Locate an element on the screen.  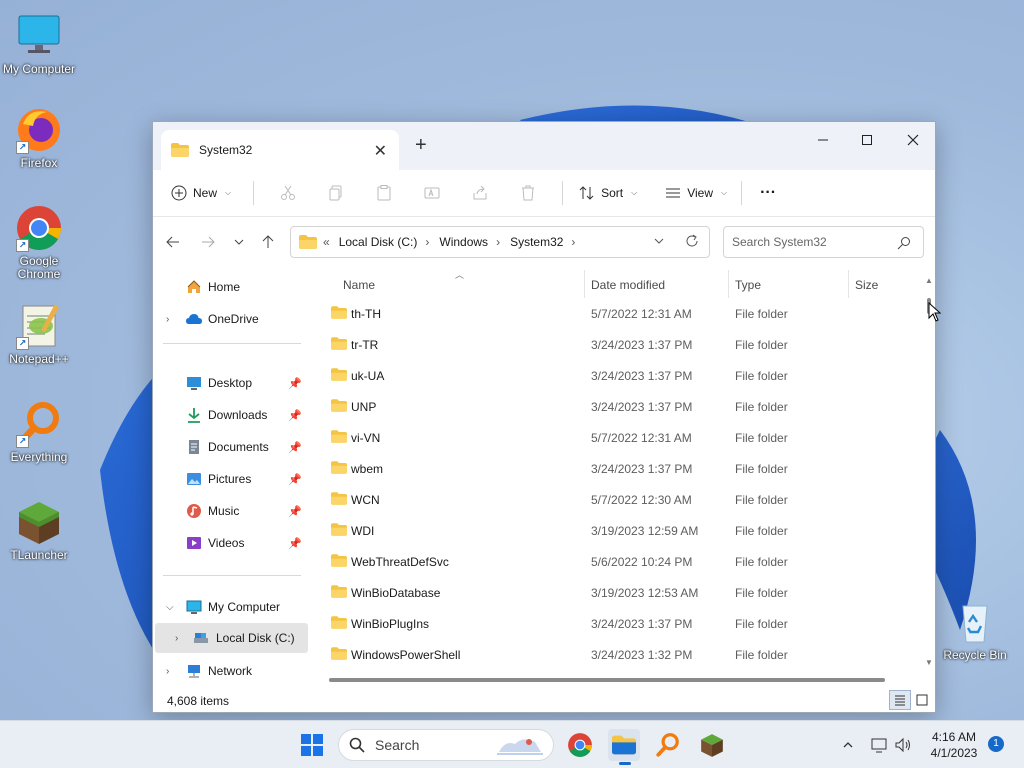
maximize-button is located at coordinates (867, 140).